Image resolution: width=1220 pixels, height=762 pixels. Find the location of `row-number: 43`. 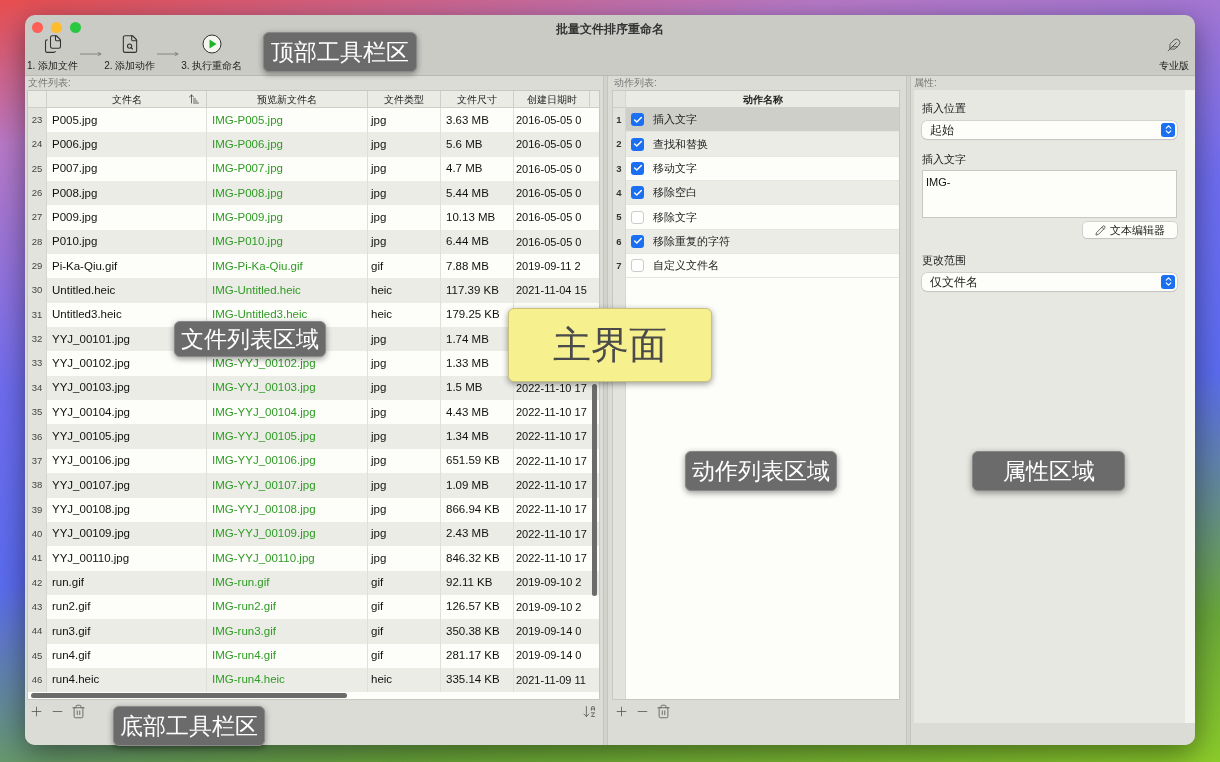

row-number: 43 is located at coordinates (37, 607).